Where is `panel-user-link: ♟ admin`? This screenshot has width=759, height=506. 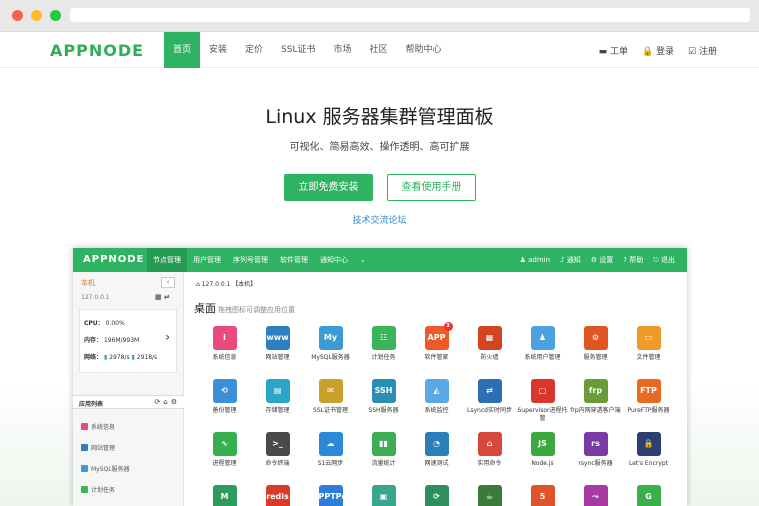 panel-user-link: ♟ admin is located at coordinates (535, 260).